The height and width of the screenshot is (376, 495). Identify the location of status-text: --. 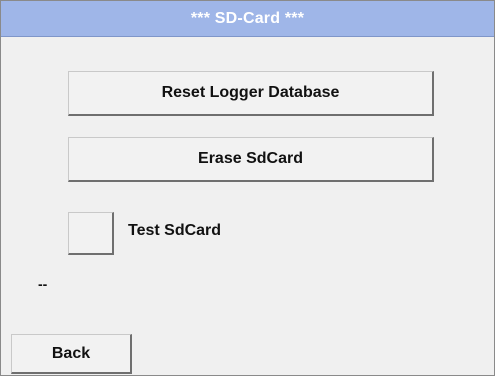
(43, 284).